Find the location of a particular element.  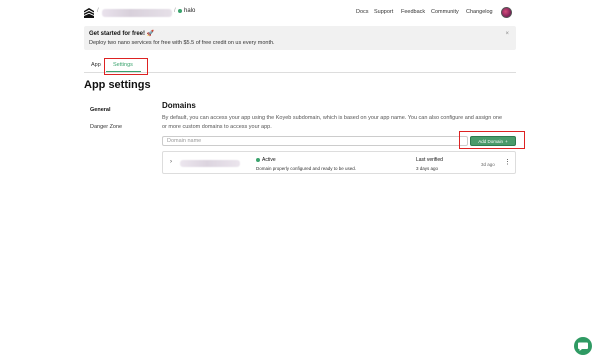

section-title: Domains is located at coordinates (179, 105).